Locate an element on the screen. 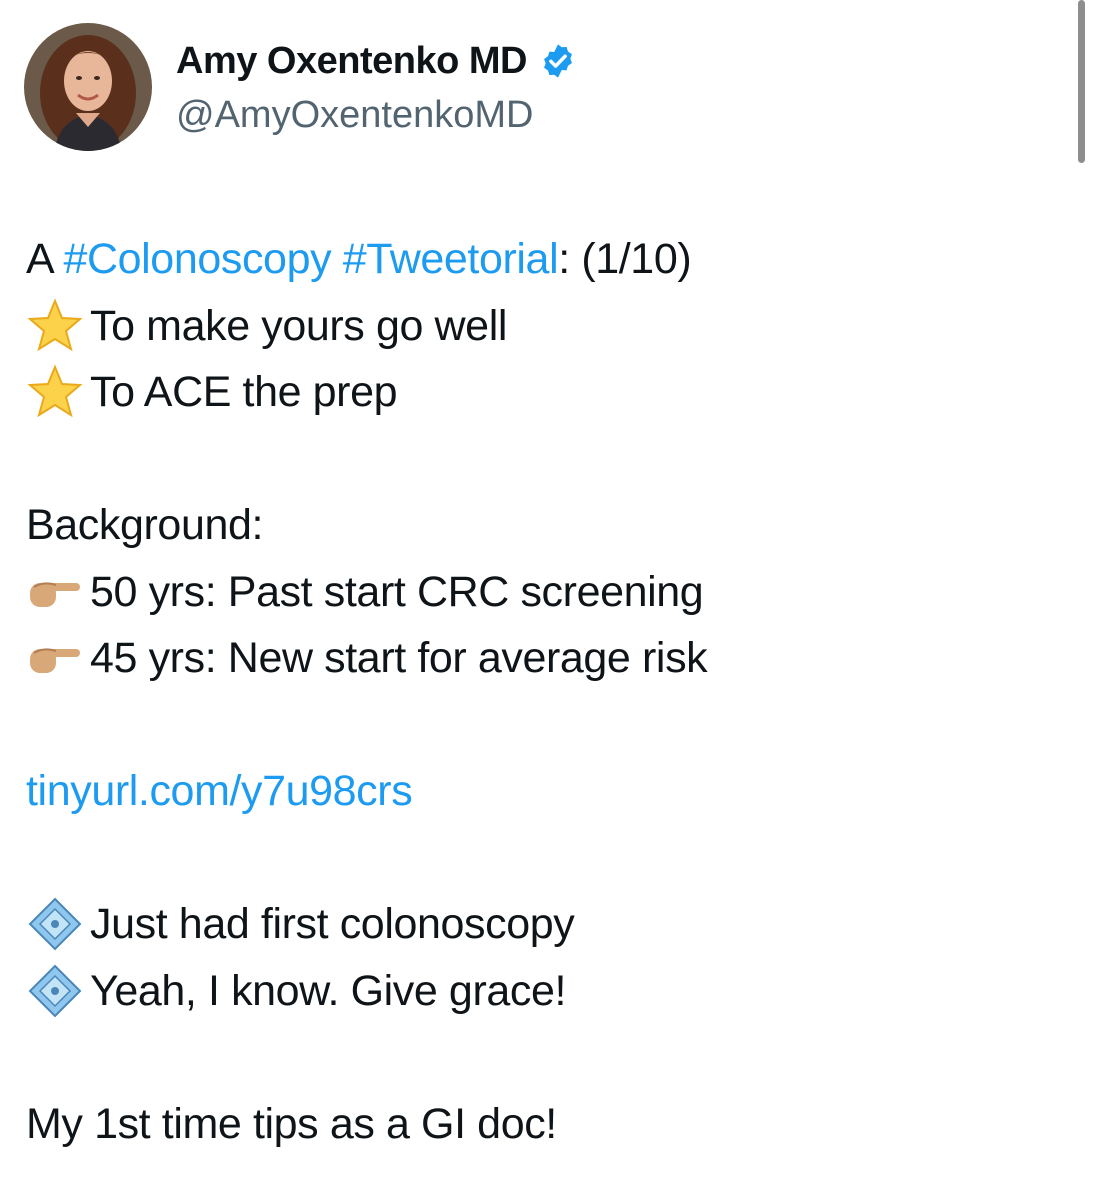  diamond-item: Just had first colonoscopy is located at coordinates (546, 924).